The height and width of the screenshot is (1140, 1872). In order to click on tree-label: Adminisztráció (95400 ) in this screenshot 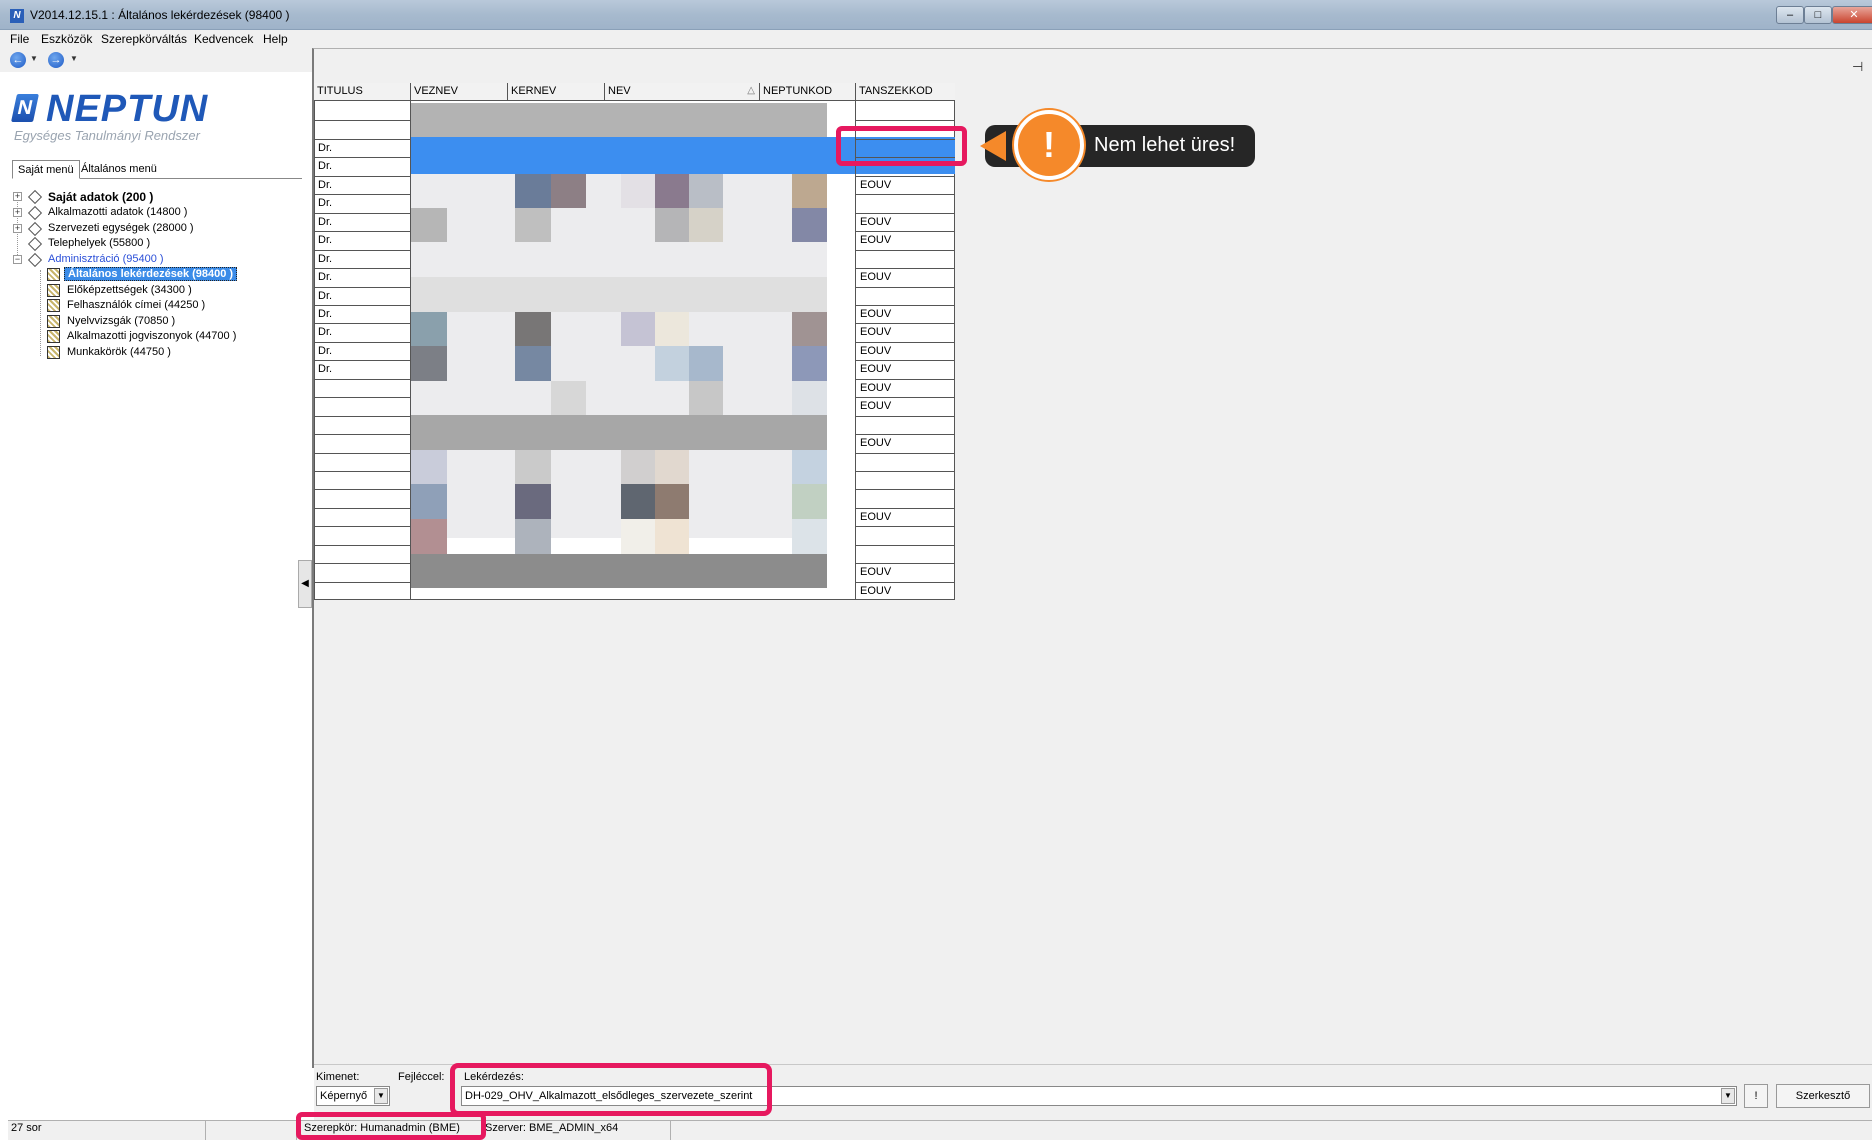, I will do `click(106, 259)`.